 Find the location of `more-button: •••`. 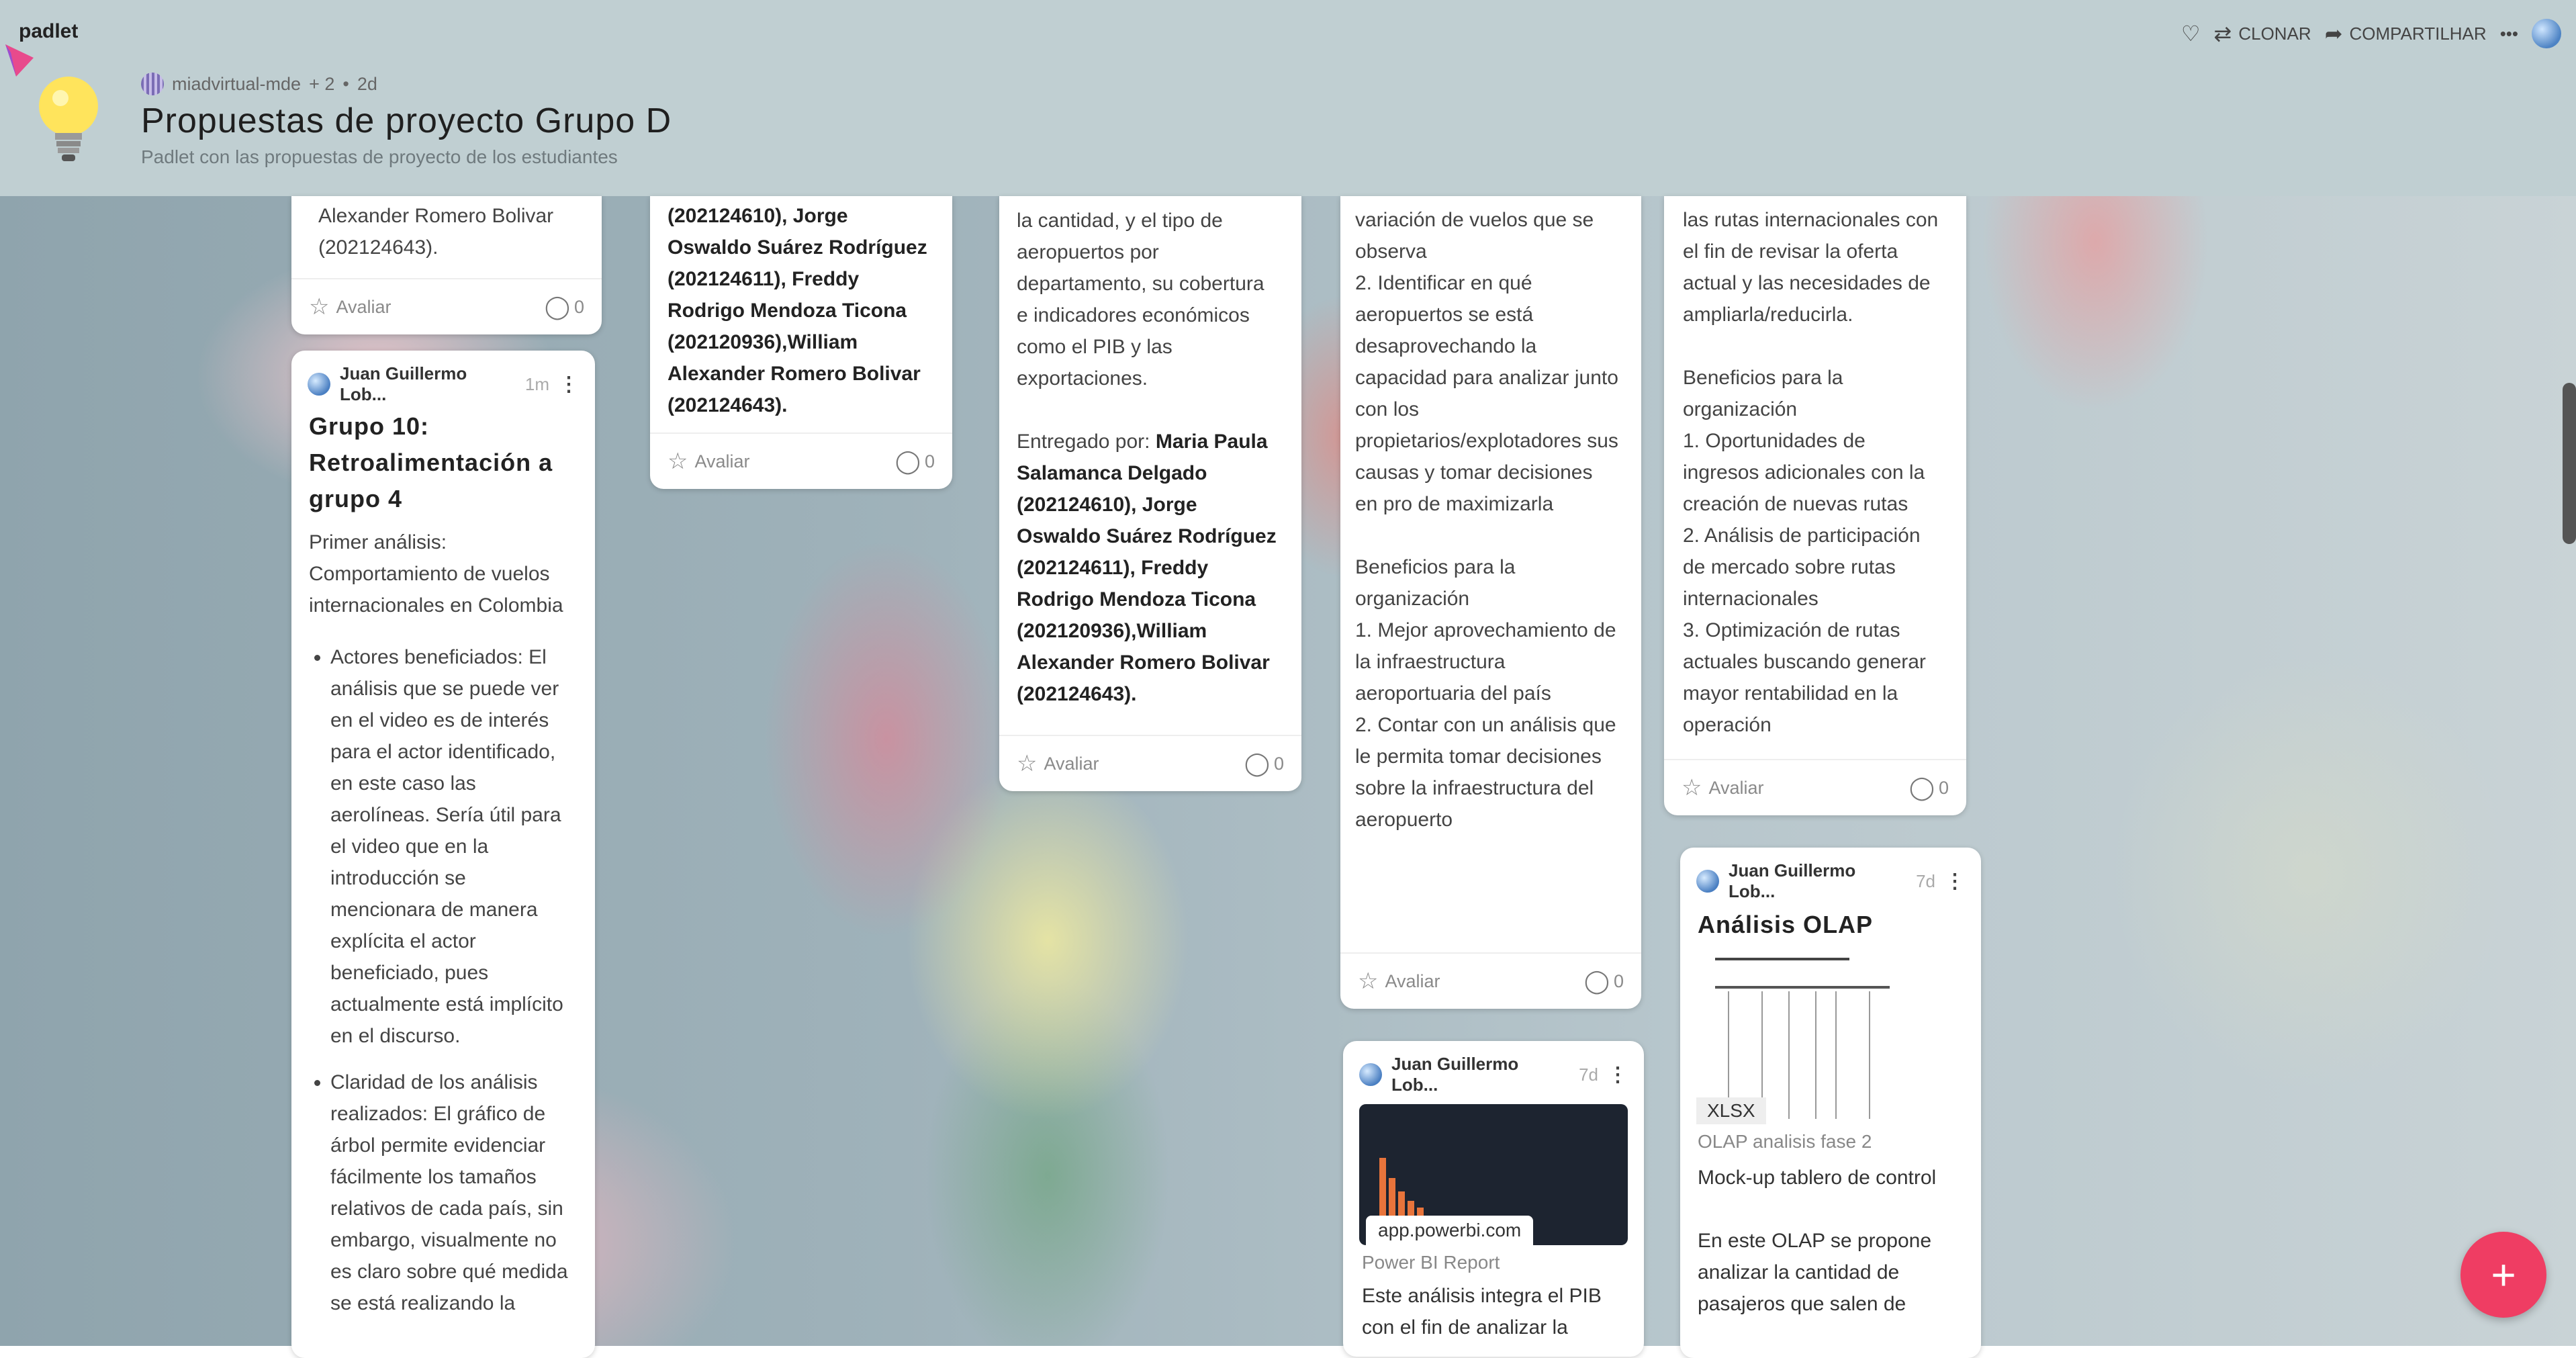

more-button: ••• is located at coordinates (2509, 34).